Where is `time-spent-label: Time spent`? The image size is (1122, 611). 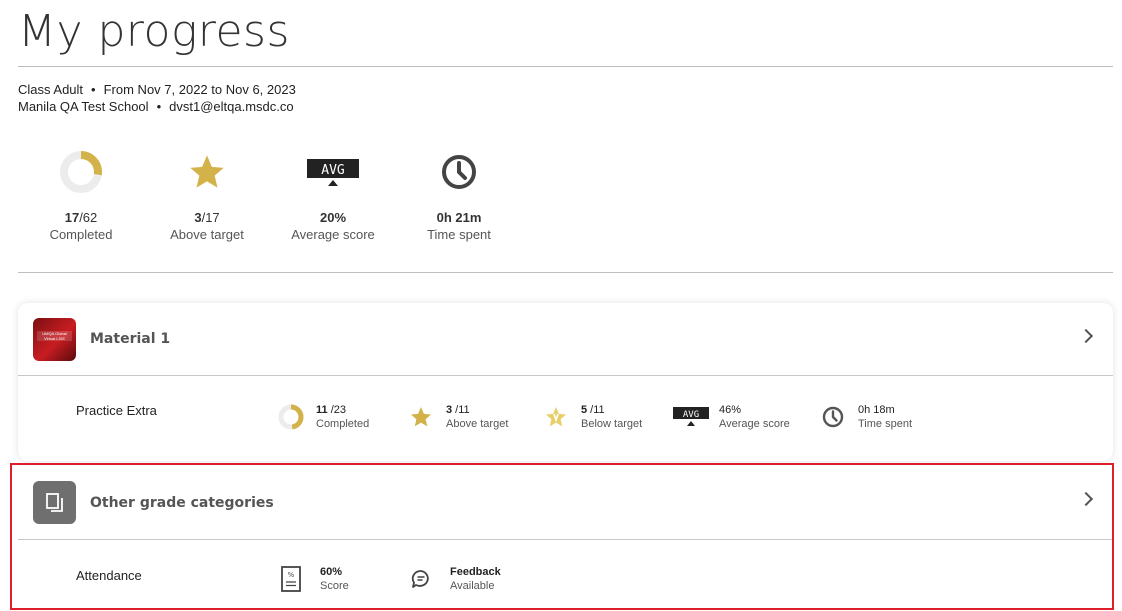
time-spent-label: Time spent is located at coordinates (459, 234).